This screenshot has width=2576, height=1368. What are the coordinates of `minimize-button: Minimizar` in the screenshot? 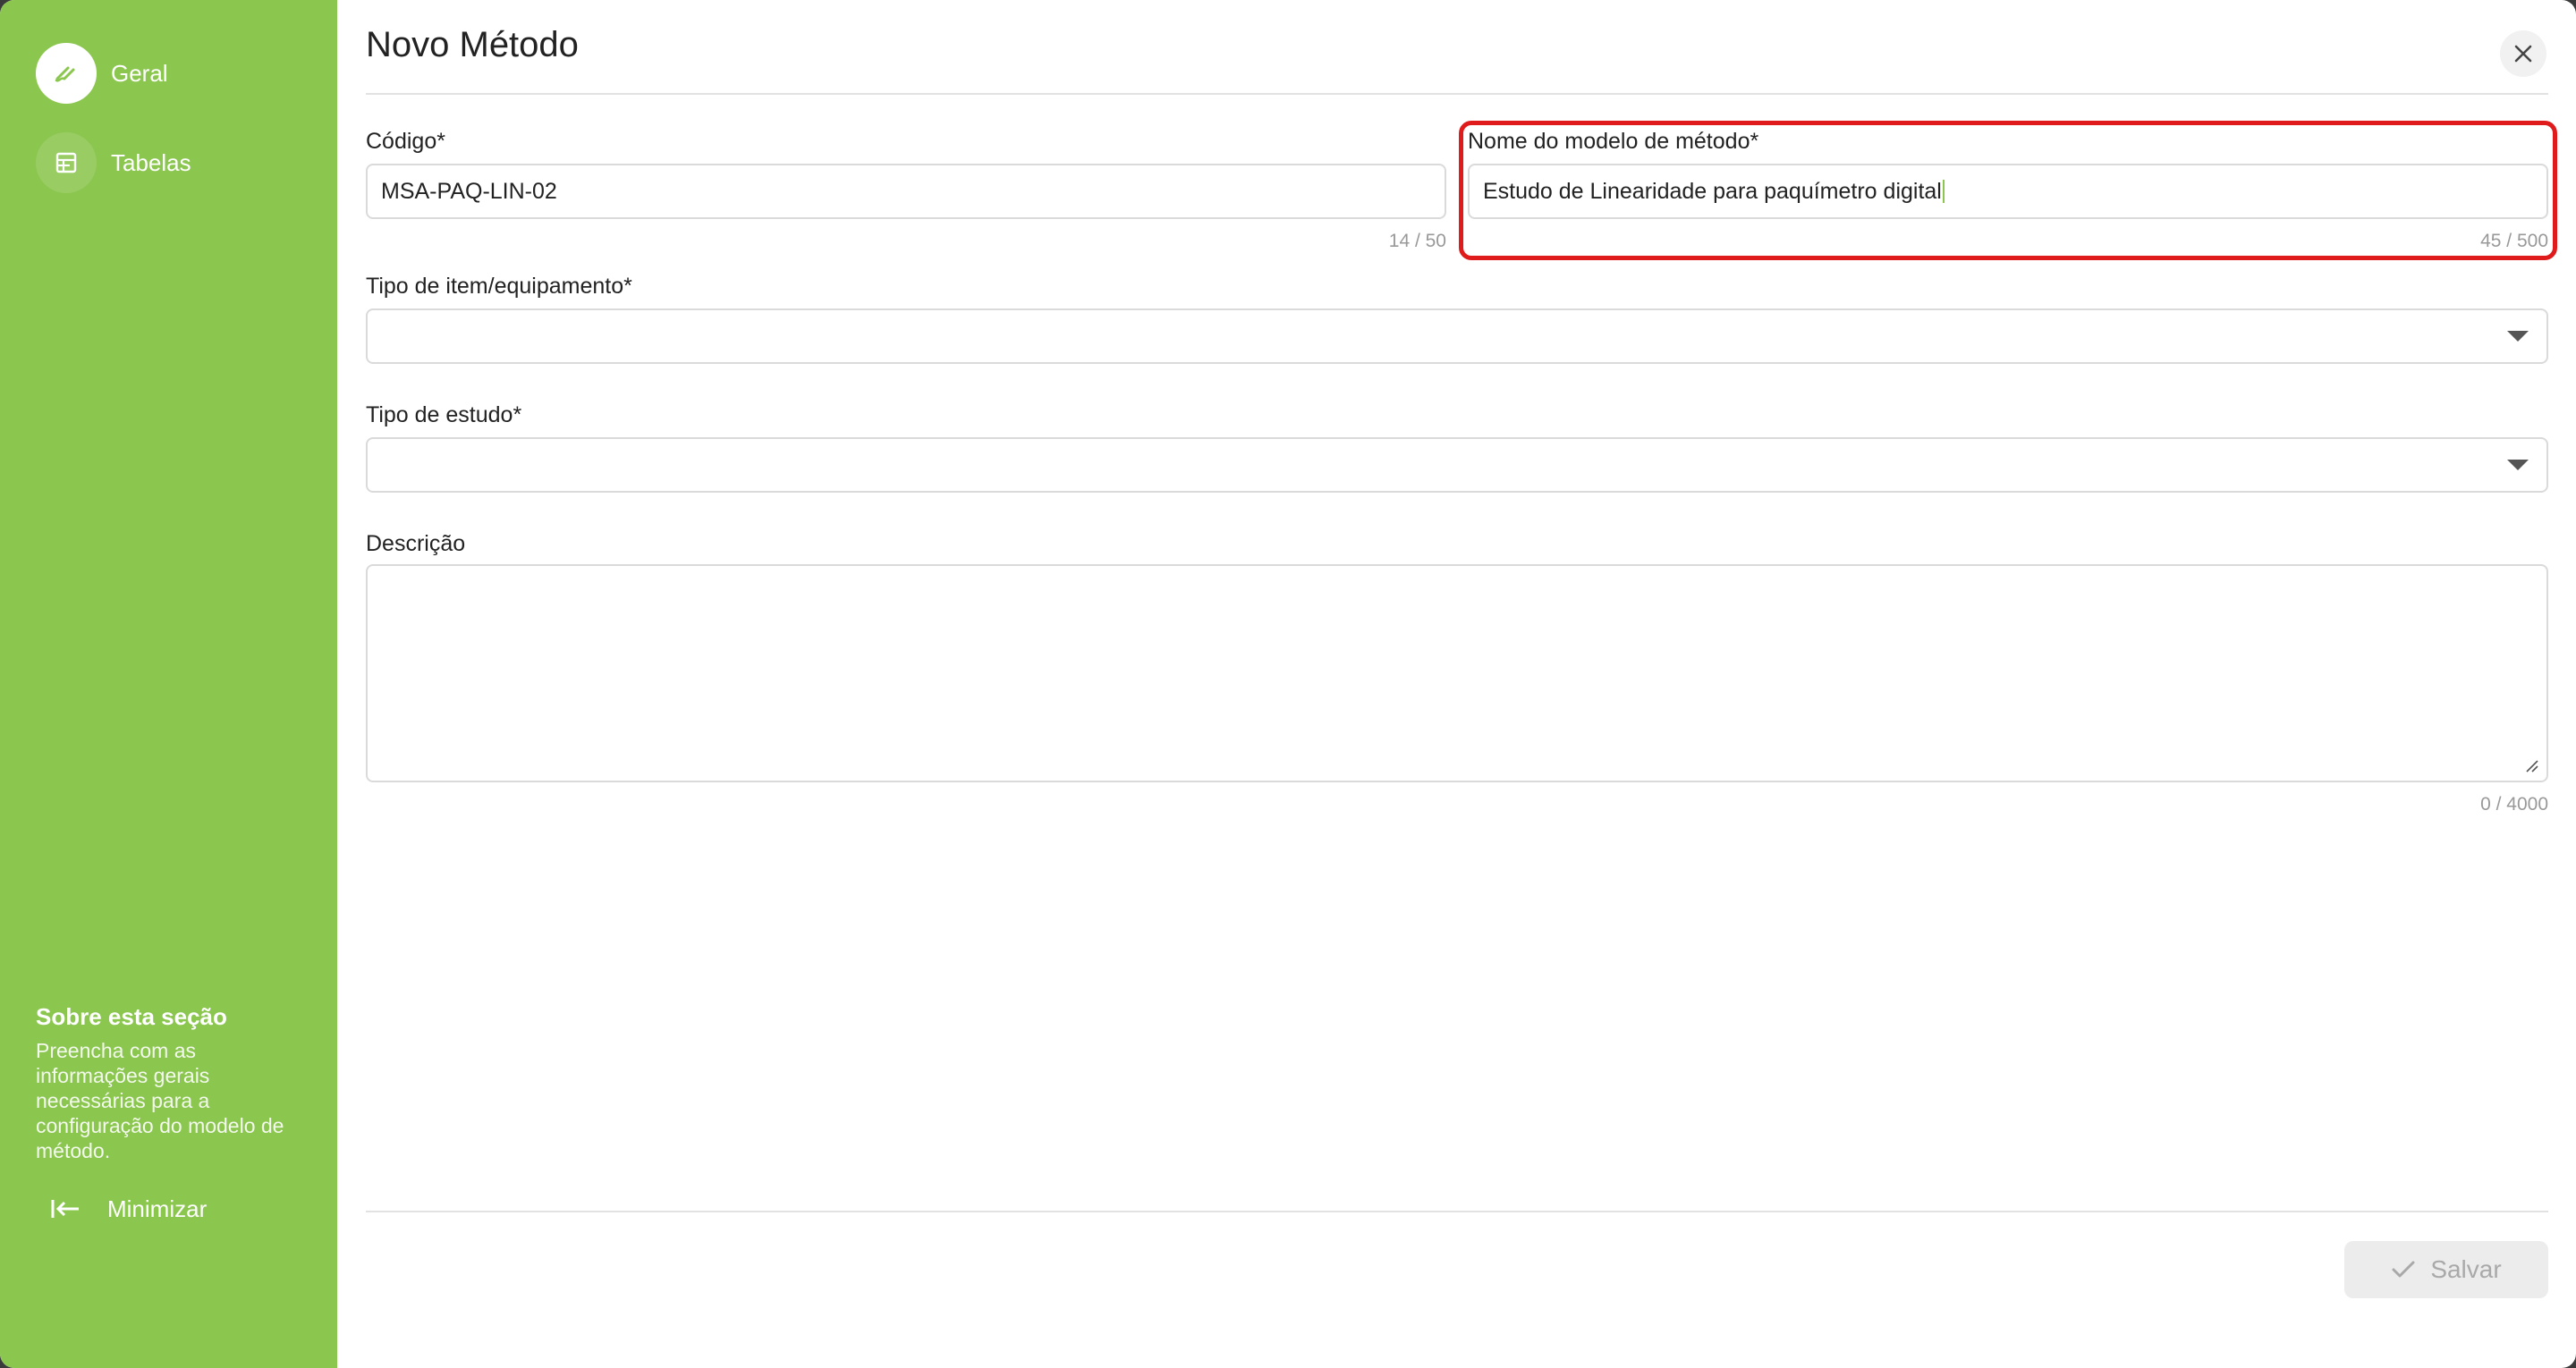 It's located at (128, 1209).